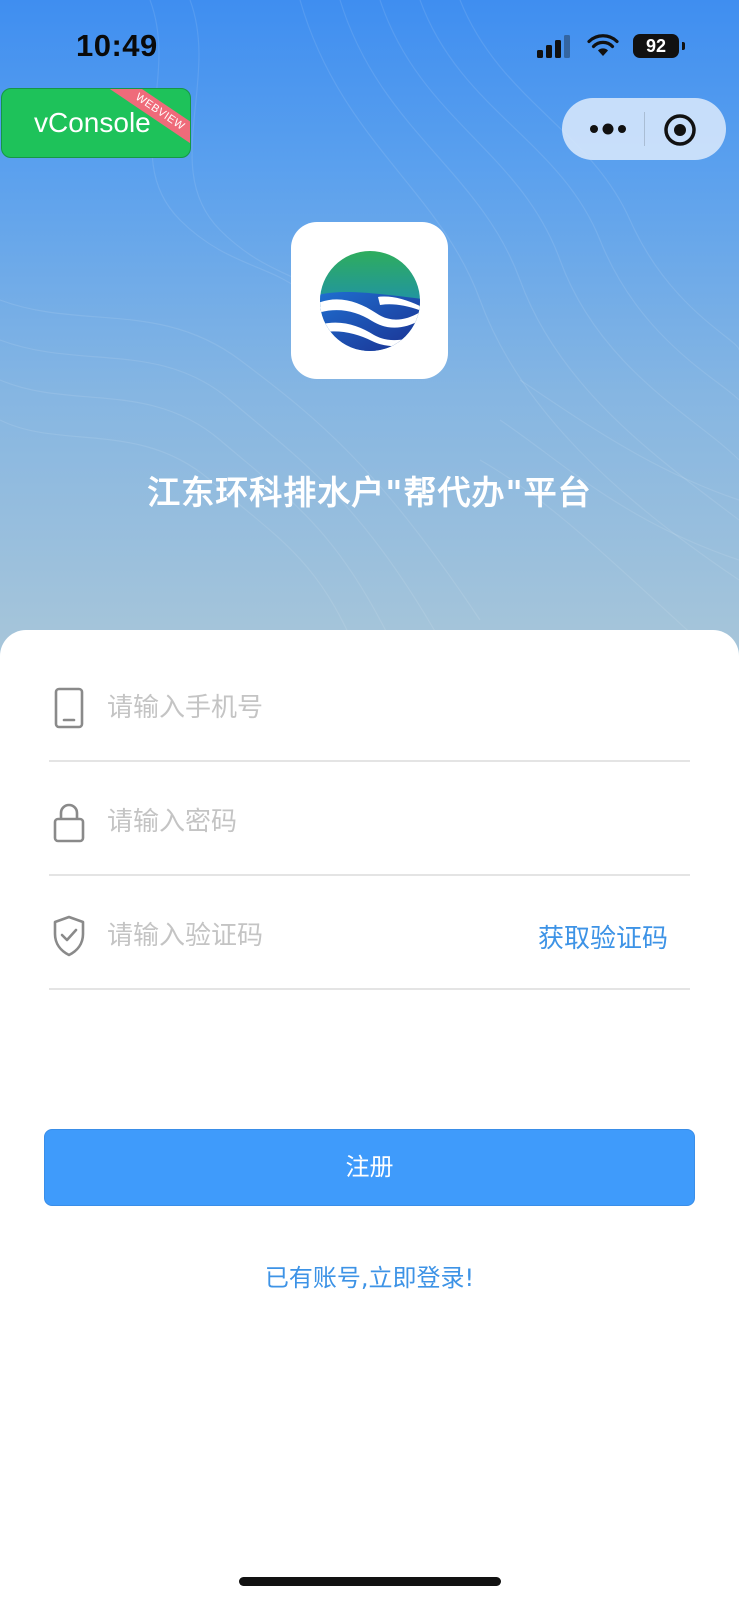  I want to click on signal-icon, so click(553, 46).